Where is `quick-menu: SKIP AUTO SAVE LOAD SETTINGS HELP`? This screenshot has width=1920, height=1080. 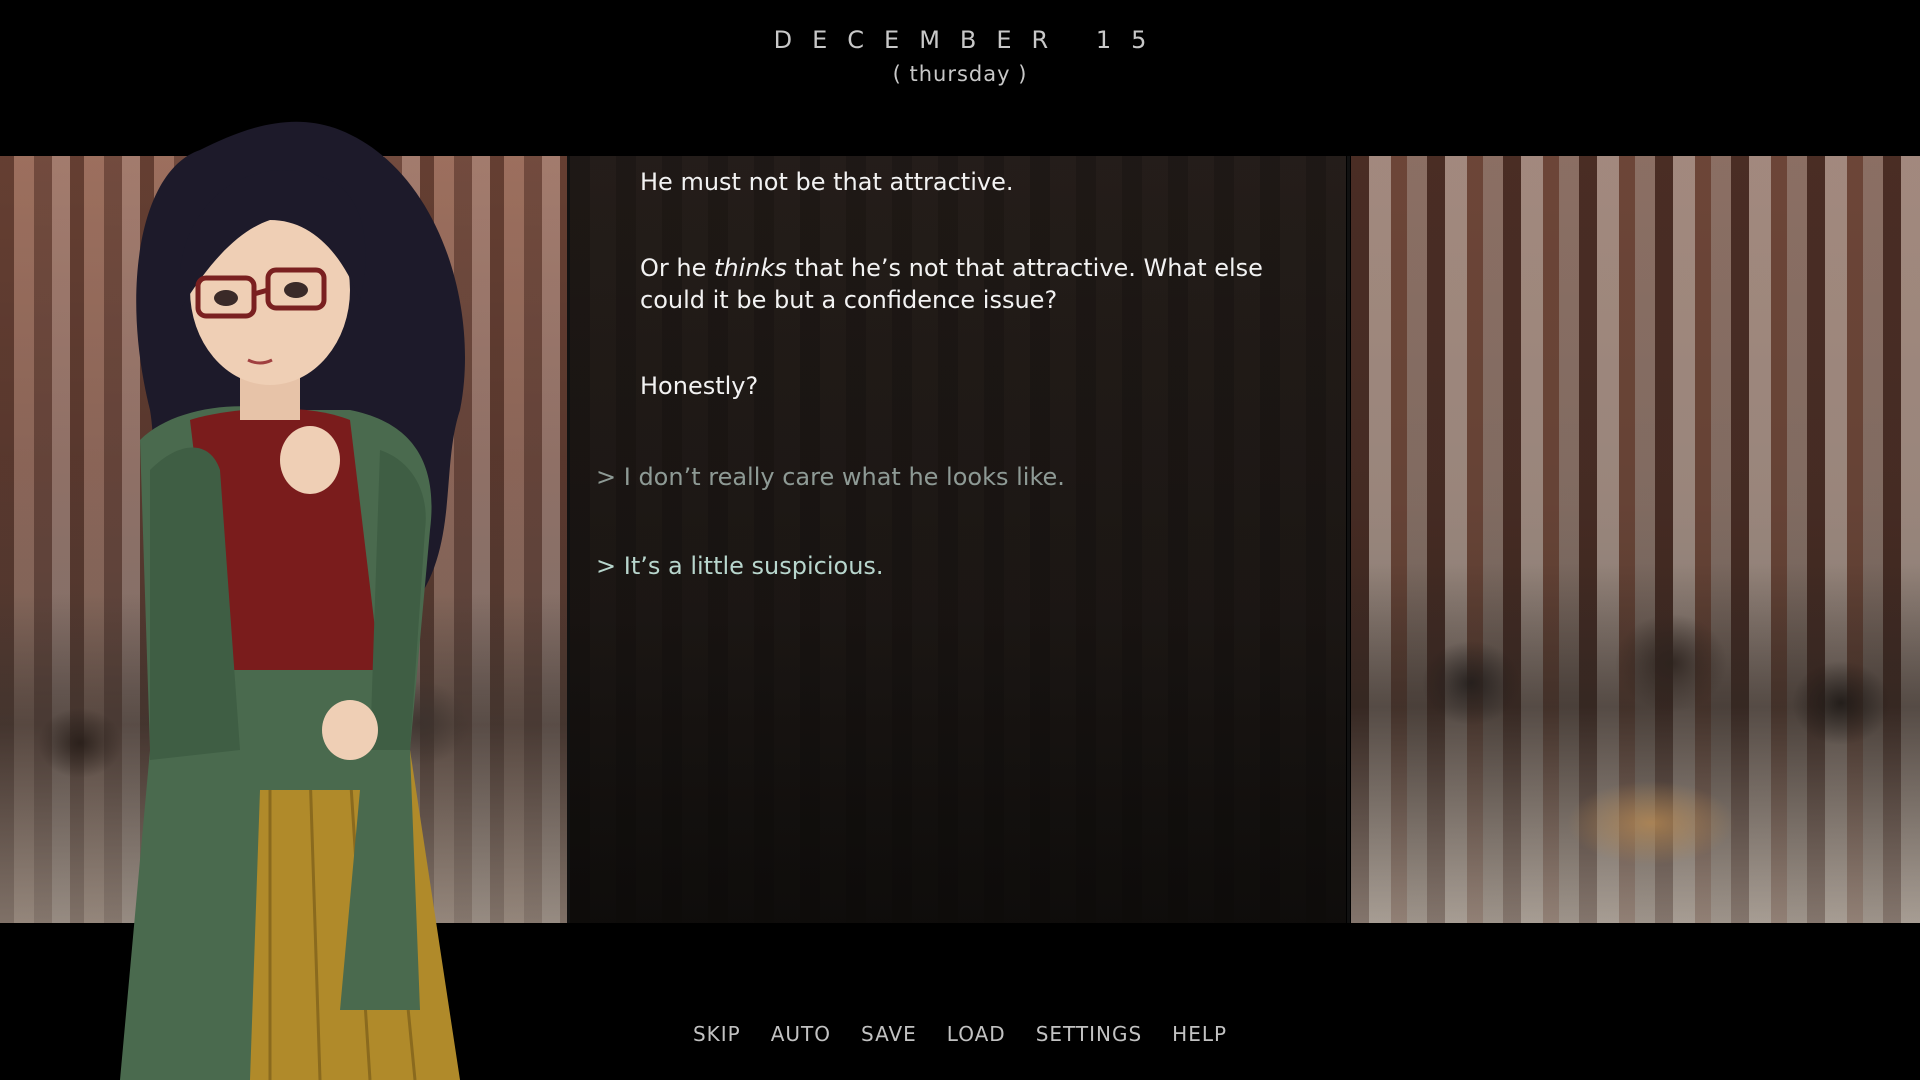 quick-menu: SKIP AUTO SAVE LOAD SETTINGS HELP is located at coordinates (960, 1034).